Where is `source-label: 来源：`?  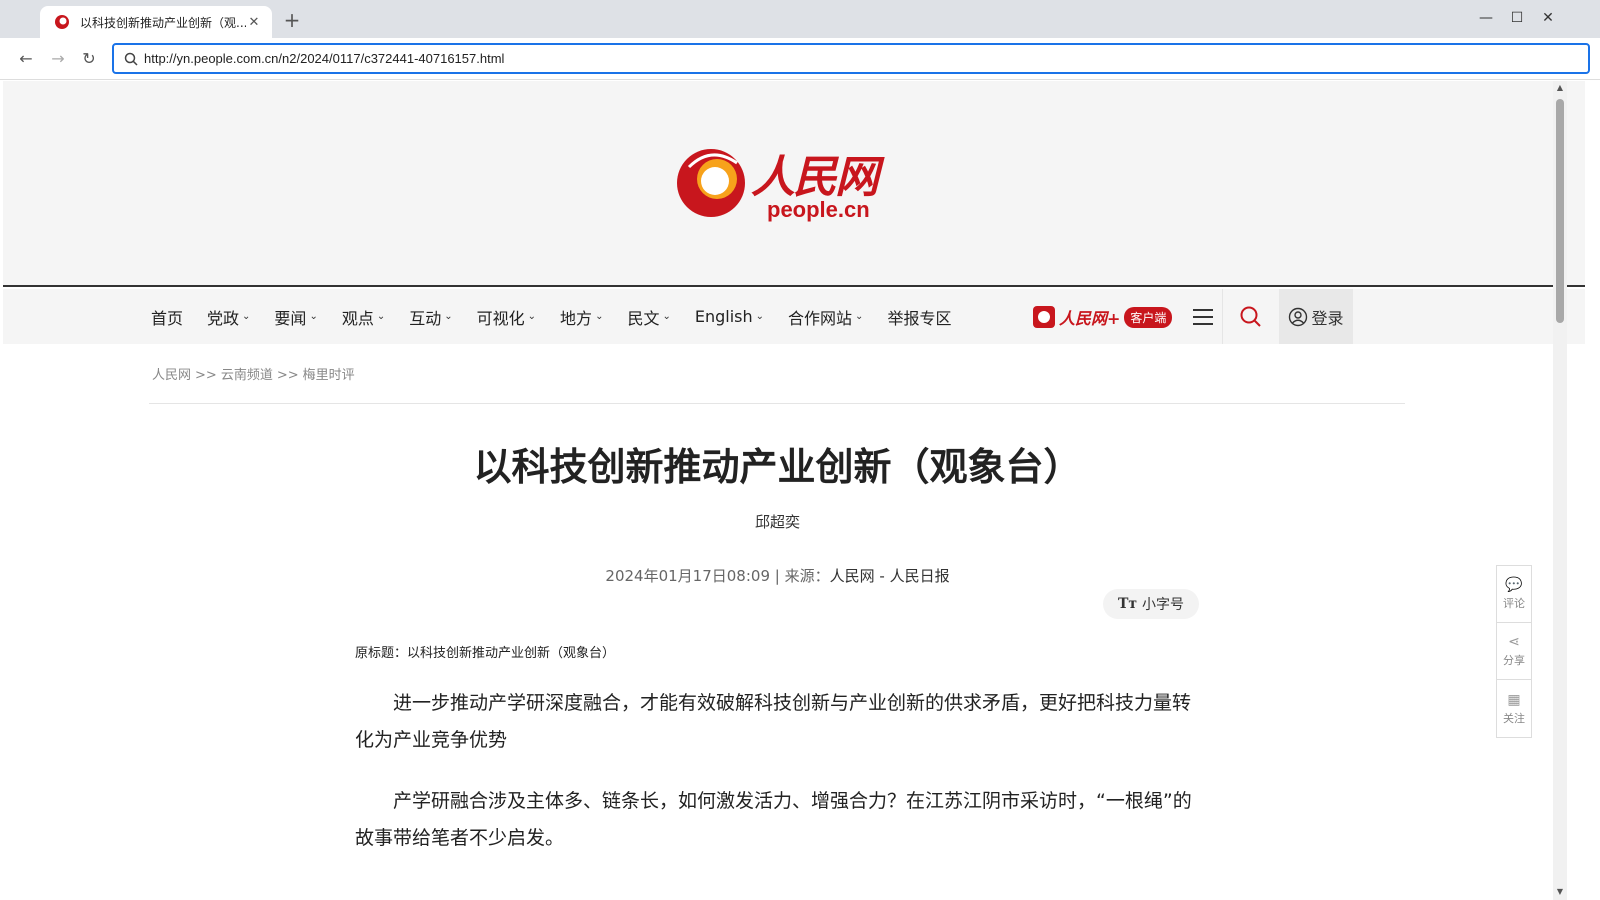 source-label: 来源： is located at coordinates (807, 576).